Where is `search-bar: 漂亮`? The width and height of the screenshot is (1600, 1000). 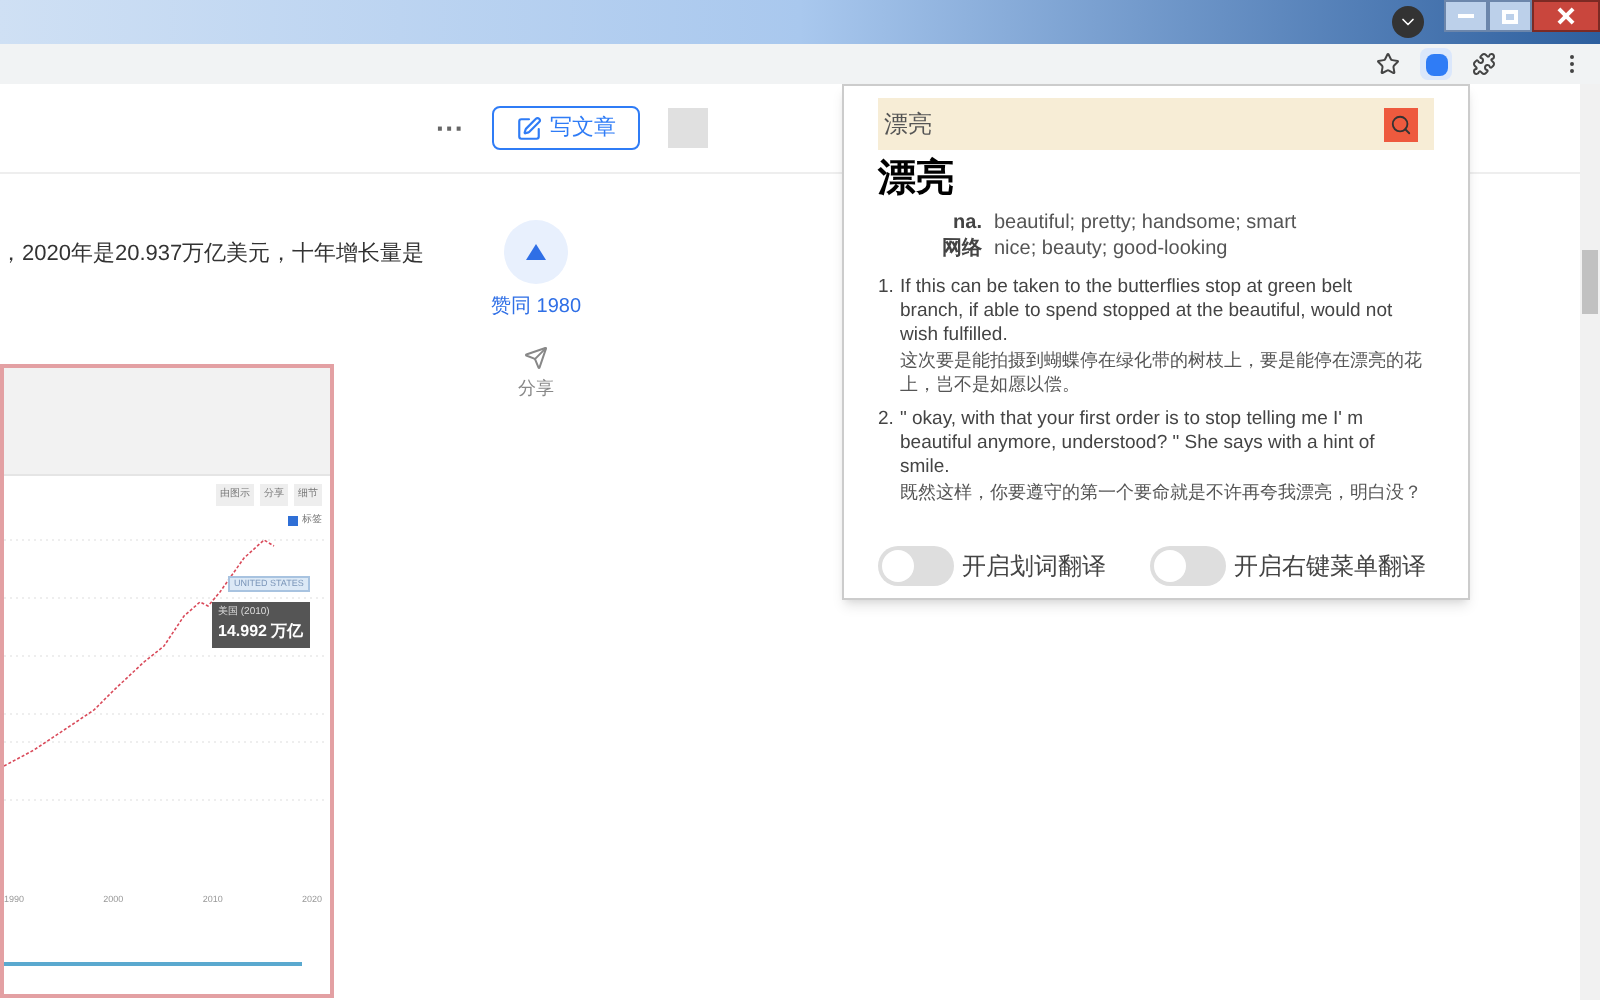
search-bar: 漂亮 is located at coordinates (1156, 124).